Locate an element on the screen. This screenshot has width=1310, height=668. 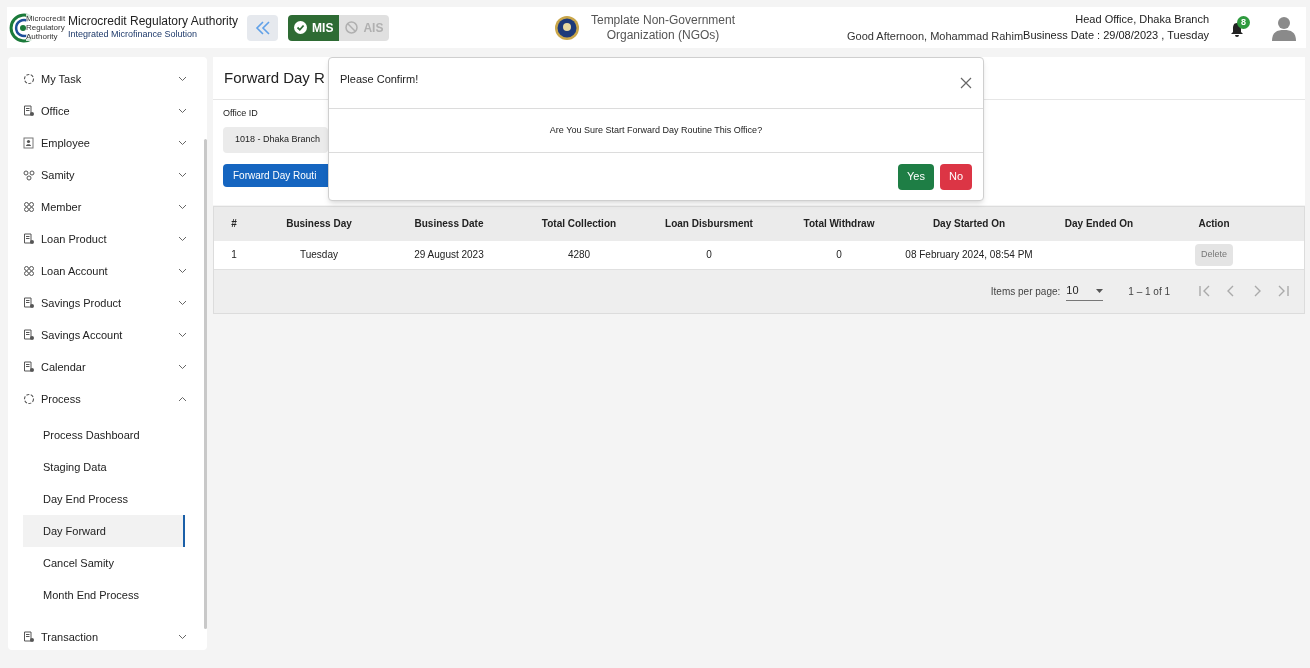
ngo-name: Template Non-Government is located at coordinates (663, 20).